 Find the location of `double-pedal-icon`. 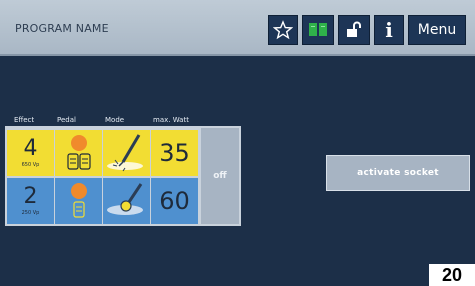

double-pedal-icon is located at coordinates (78, 152).